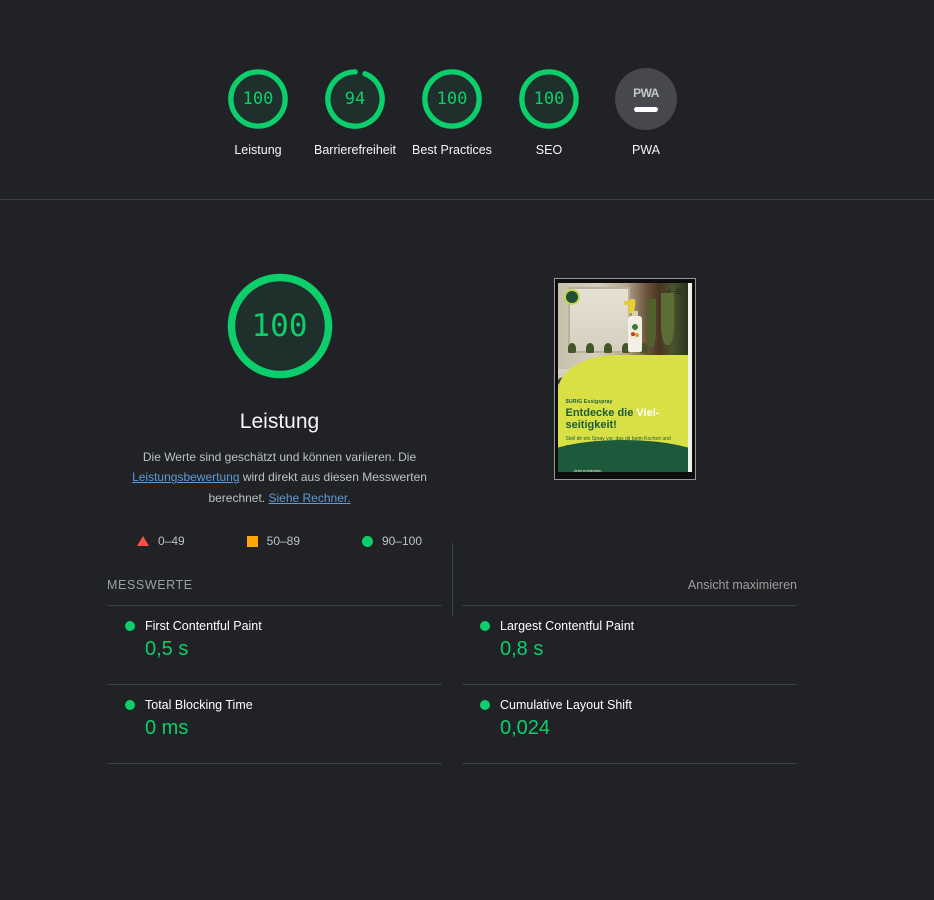 The width and height of the screenshot is (934, 900). I want to click on accessibility-gauge: 94, so click(355, 99).